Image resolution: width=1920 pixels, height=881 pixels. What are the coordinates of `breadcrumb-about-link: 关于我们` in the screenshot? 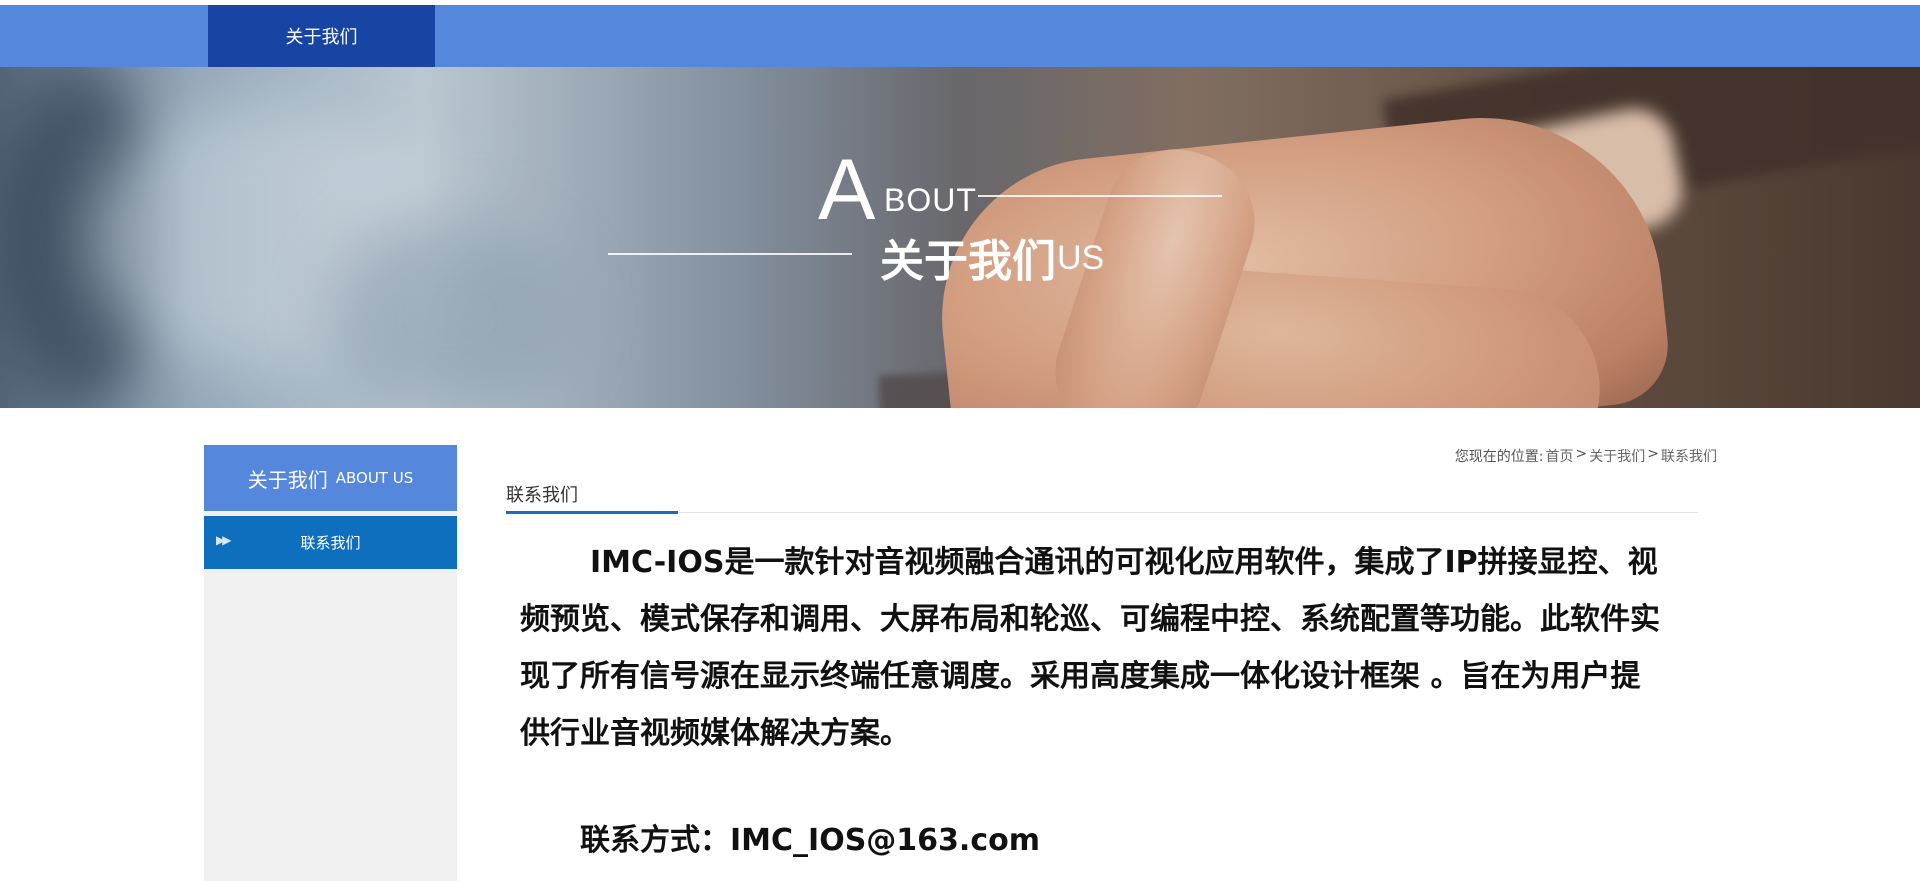 It's located at (1617, 456).